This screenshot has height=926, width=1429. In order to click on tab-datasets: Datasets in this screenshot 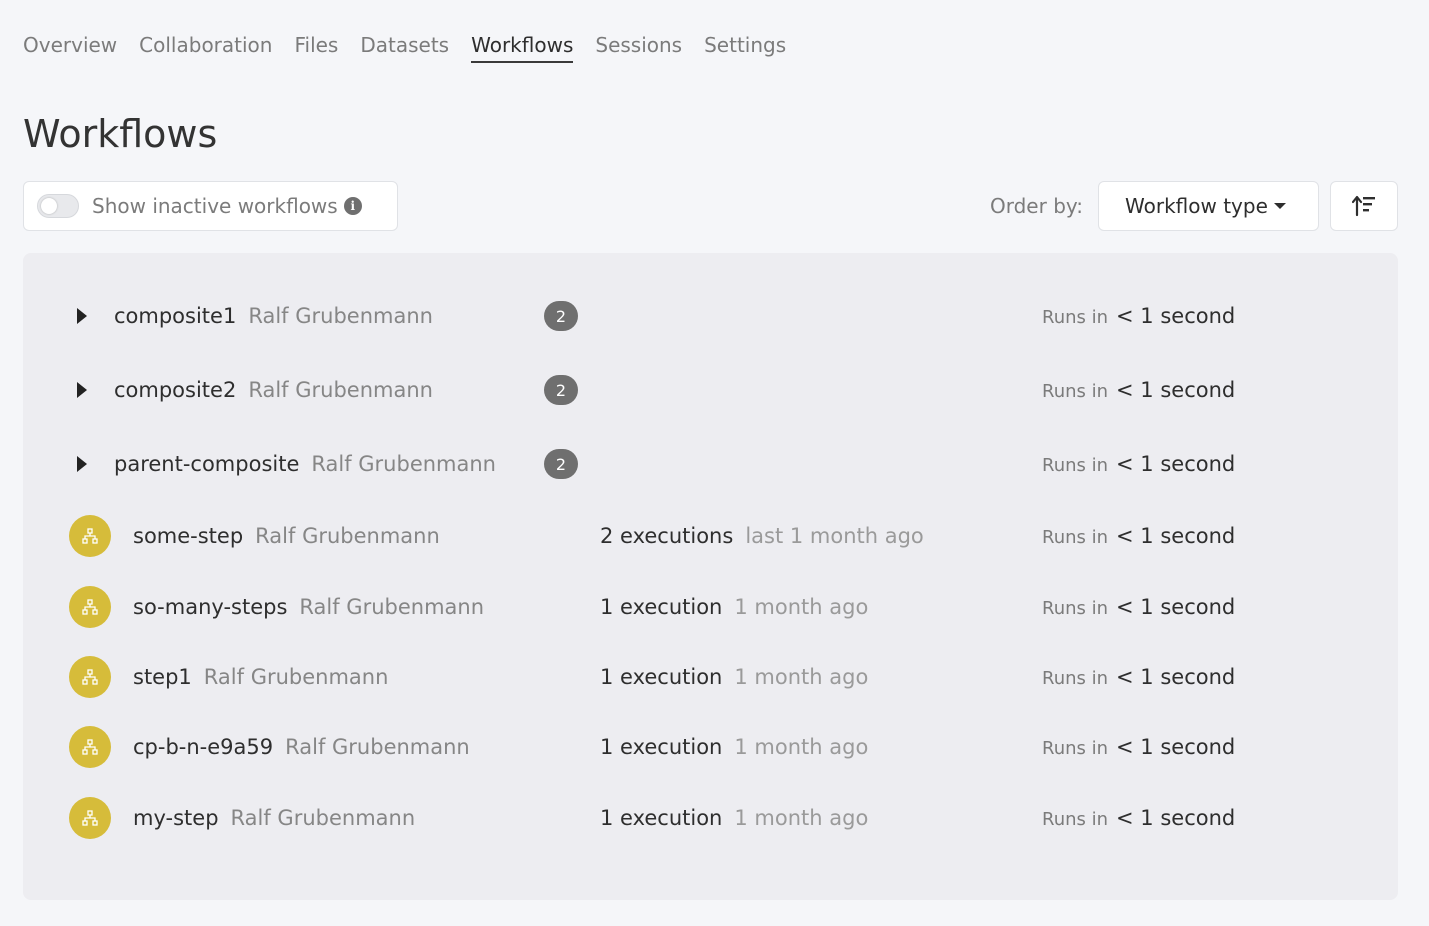, I will do `click(404, 48)`.